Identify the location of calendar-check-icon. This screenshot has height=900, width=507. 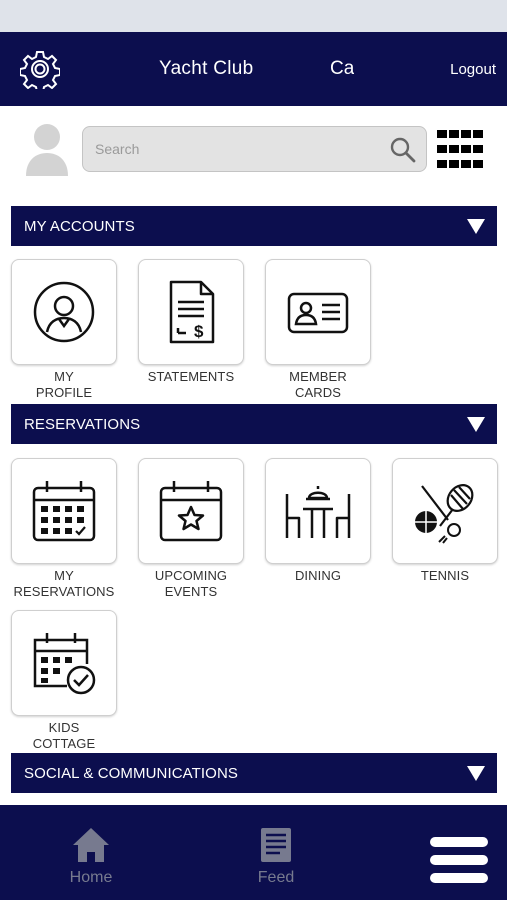
(64, 664).